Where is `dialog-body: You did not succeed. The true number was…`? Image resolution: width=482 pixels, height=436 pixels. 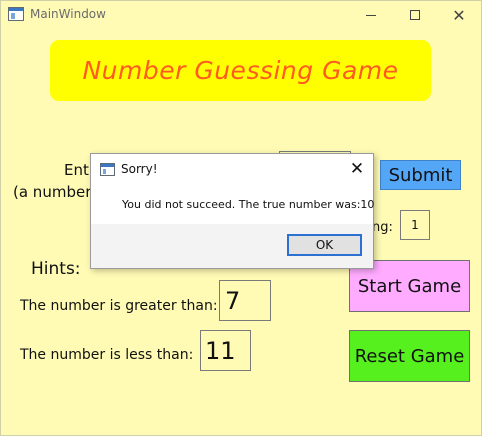
dialog-body: You did not succeed. The true number was… is located at coordinates (233, 204).